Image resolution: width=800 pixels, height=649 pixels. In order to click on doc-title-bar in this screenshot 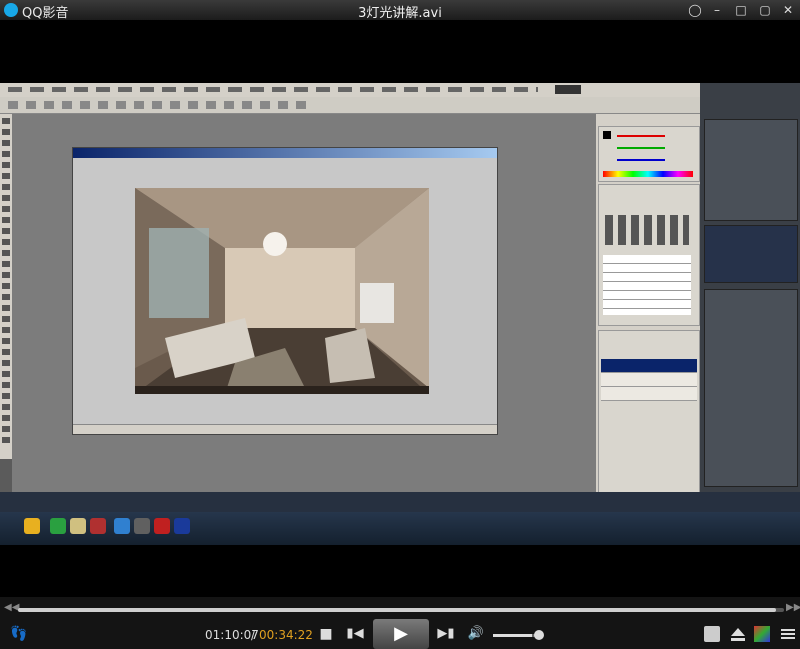, I will do `click(285, 153)`.